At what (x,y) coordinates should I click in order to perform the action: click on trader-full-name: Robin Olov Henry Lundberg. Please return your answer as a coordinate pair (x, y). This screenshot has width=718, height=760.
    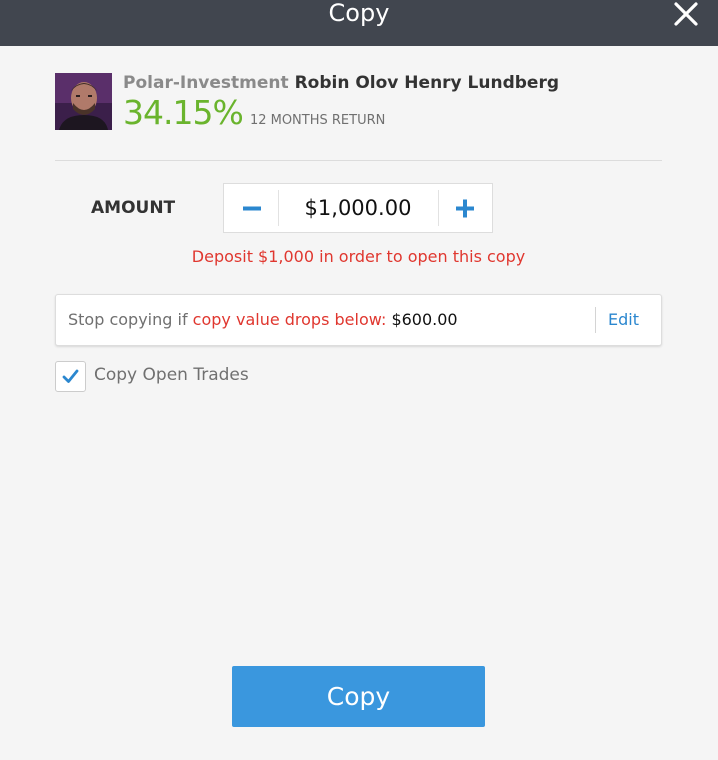
    Looking at the image, I should click on (427, 83).